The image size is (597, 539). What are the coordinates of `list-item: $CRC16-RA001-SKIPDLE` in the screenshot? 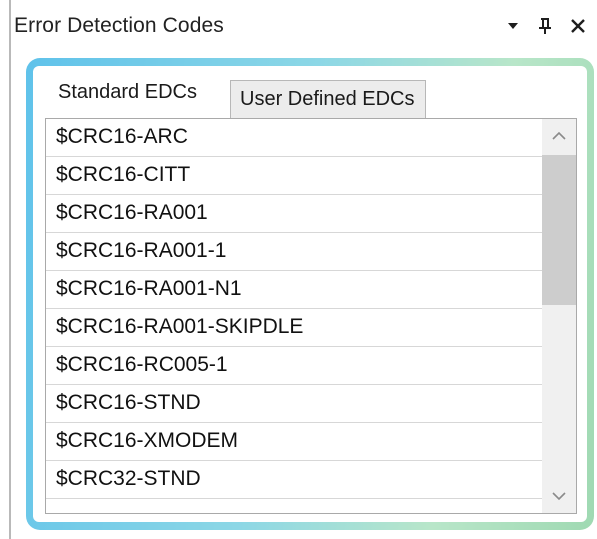 It's located at (294, 328).